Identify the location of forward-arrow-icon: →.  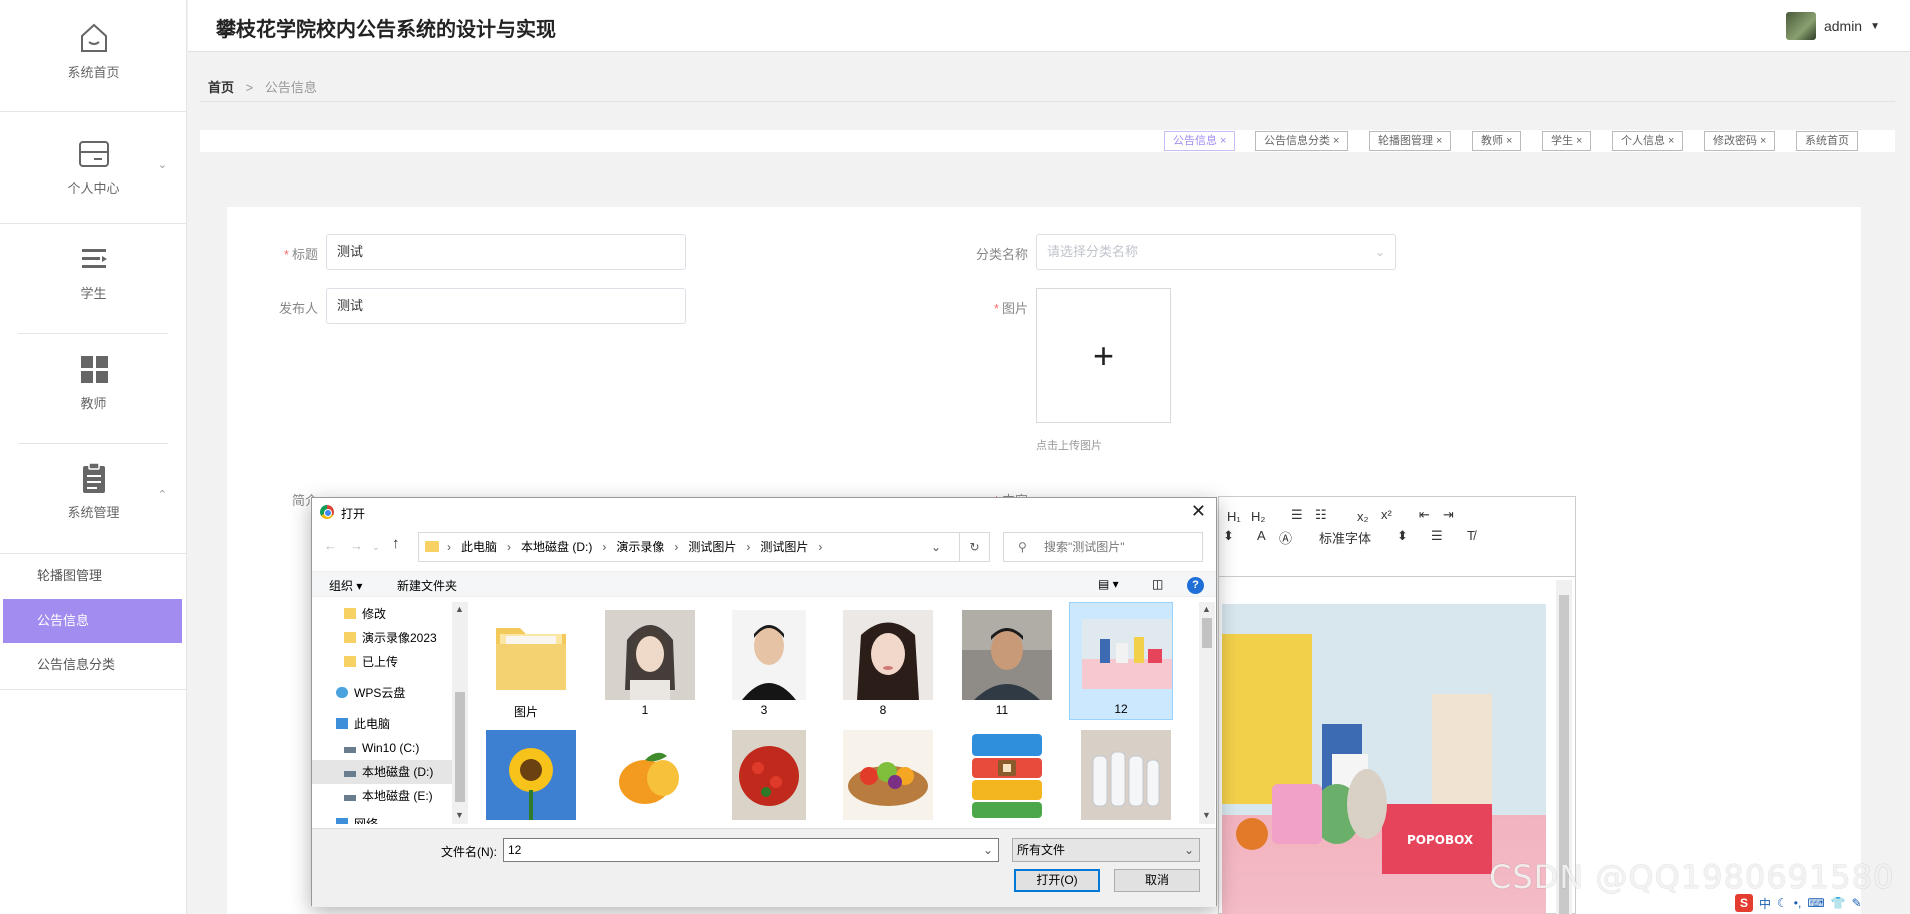
(356, 545).